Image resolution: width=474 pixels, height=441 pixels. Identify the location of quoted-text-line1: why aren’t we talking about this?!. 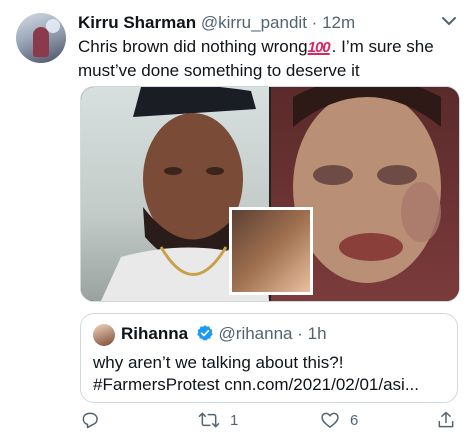
(218, 362).